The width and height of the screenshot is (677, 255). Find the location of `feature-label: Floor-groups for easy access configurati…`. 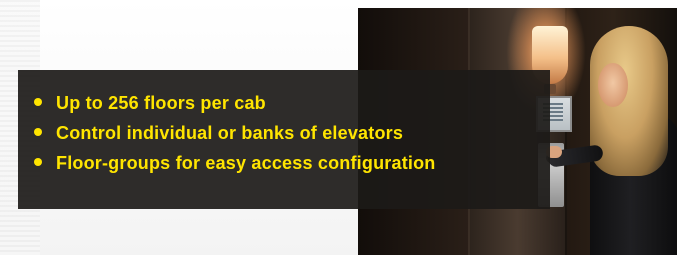

feature-label: Floor-groups for easy access configurati… is located at coordinates (246, 163).